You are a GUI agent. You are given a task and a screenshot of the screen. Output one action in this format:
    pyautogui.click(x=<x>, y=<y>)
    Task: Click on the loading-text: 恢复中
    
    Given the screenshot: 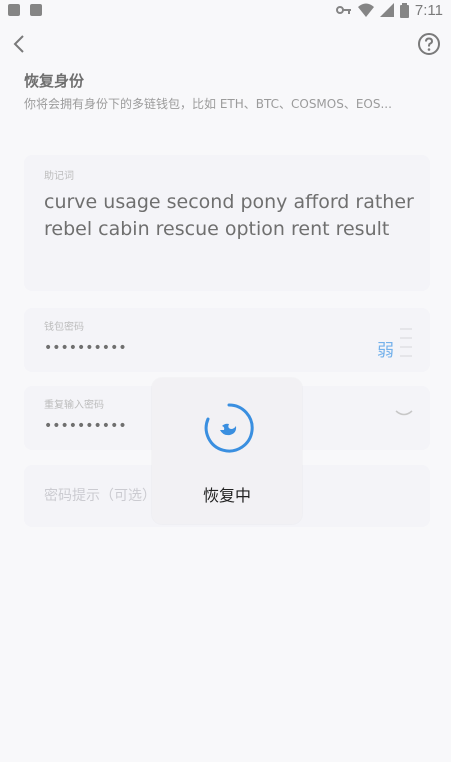 What is the action you would take?
    pyautogui.click(x=226, y=495)
    